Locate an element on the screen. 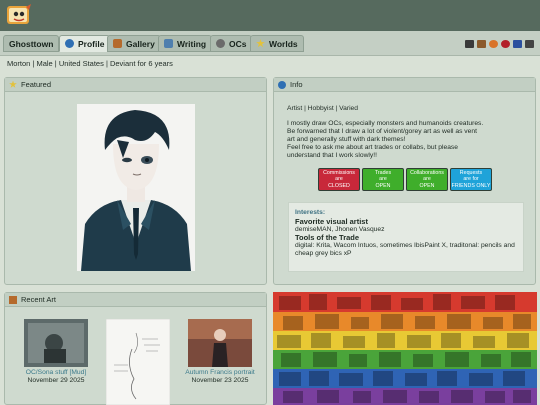  interests-title: Interests: is located at coordinates (310, 212).